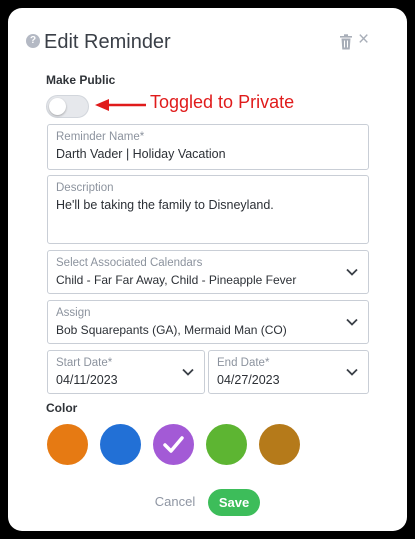  What do you see at coordinates (175, 502) in the screenshot?
I see `cancel-button: Cancel` at bounding box center [175, 502].